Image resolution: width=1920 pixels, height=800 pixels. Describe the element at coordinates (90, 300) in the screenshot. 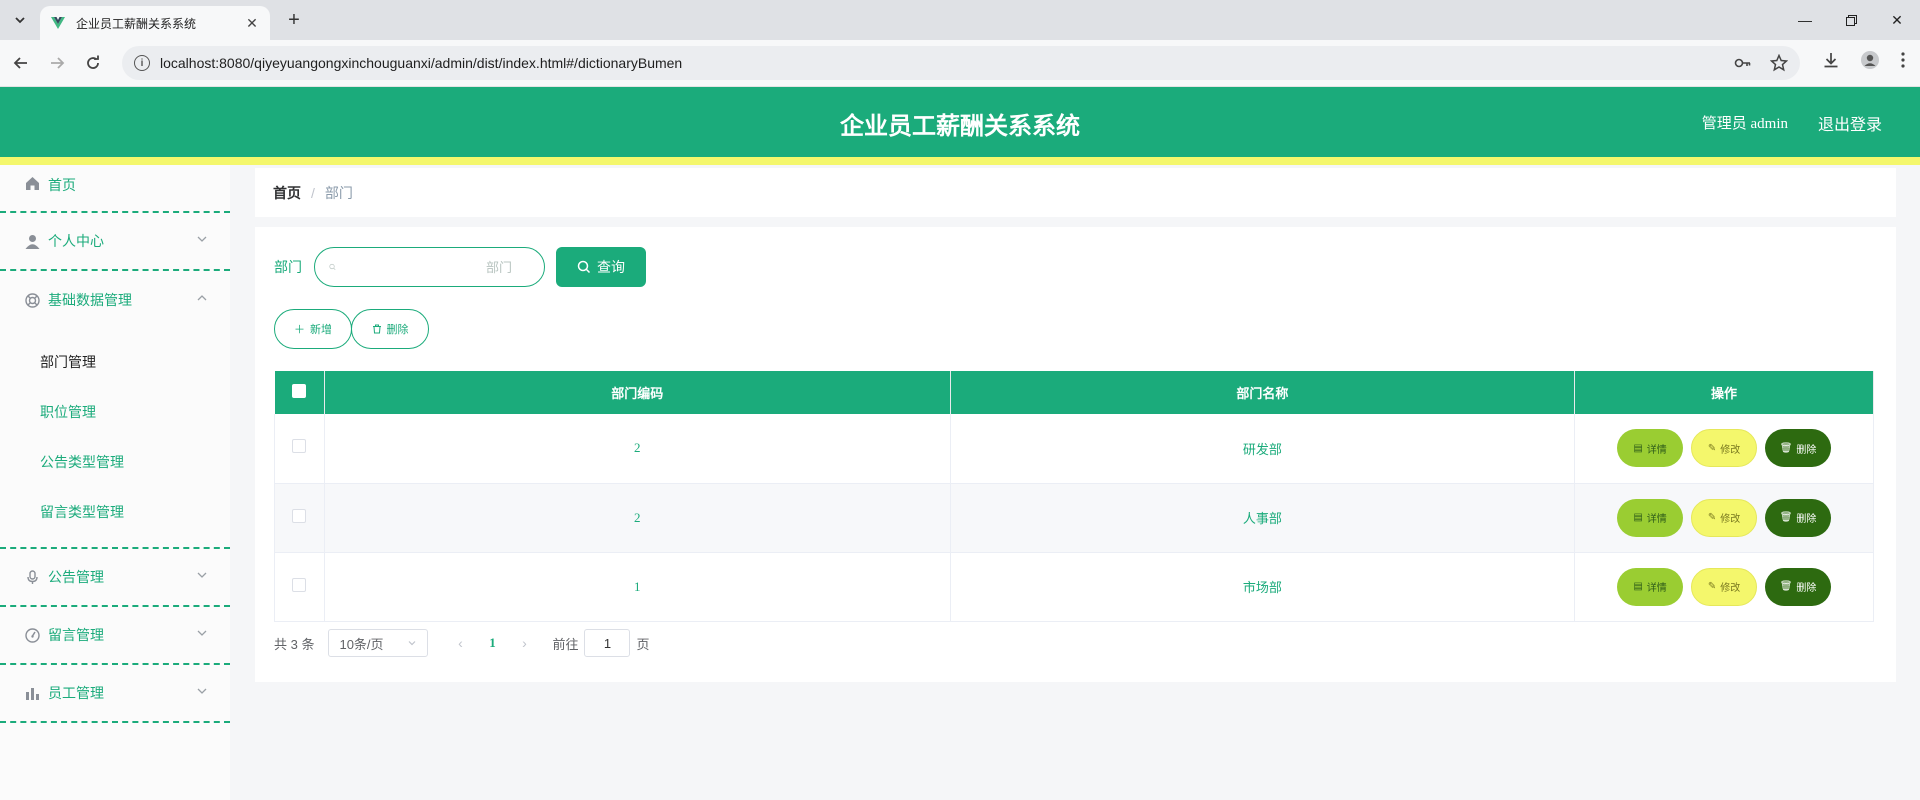

I see `sidebar-item-label: 基础数据管理` at that location.